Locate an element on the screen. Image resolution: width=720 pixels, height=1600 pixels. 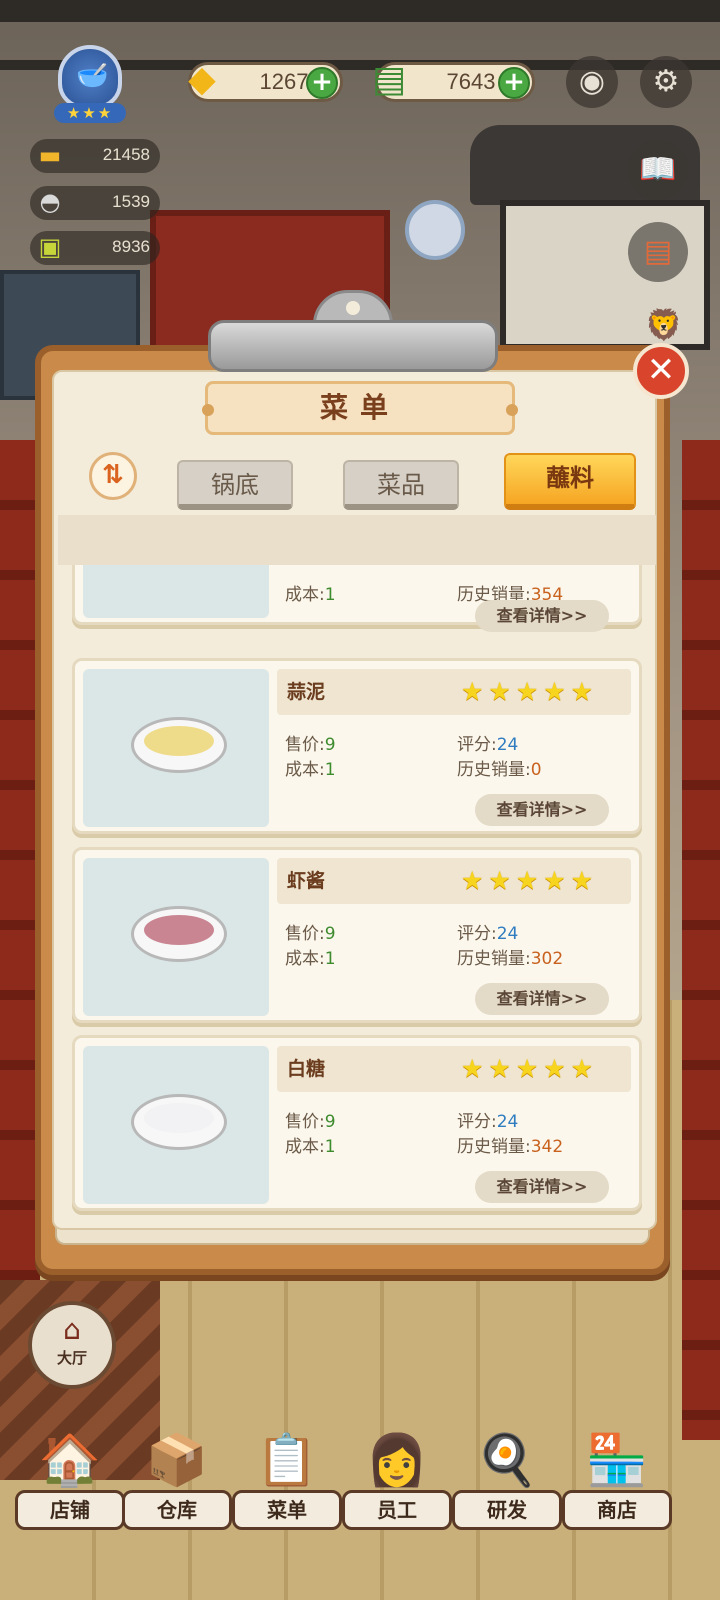
wok-icon: 🍳 is located at coordinates (507, 1460).